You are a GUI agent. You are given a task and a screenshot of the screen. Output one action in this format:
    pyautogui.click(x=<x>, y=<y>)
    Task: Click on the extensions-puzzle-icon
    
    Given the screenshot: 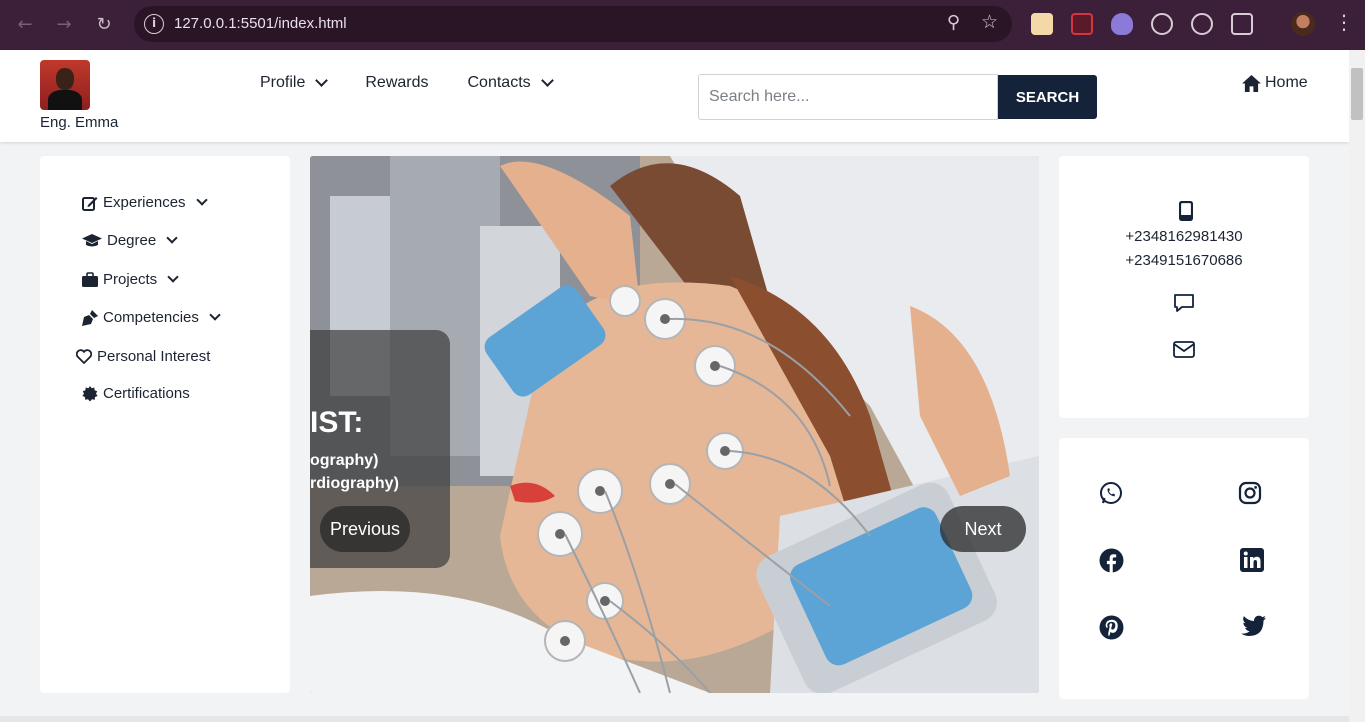 What is the action you would take?
    pyautogui.click(x=1242, y=24)
    